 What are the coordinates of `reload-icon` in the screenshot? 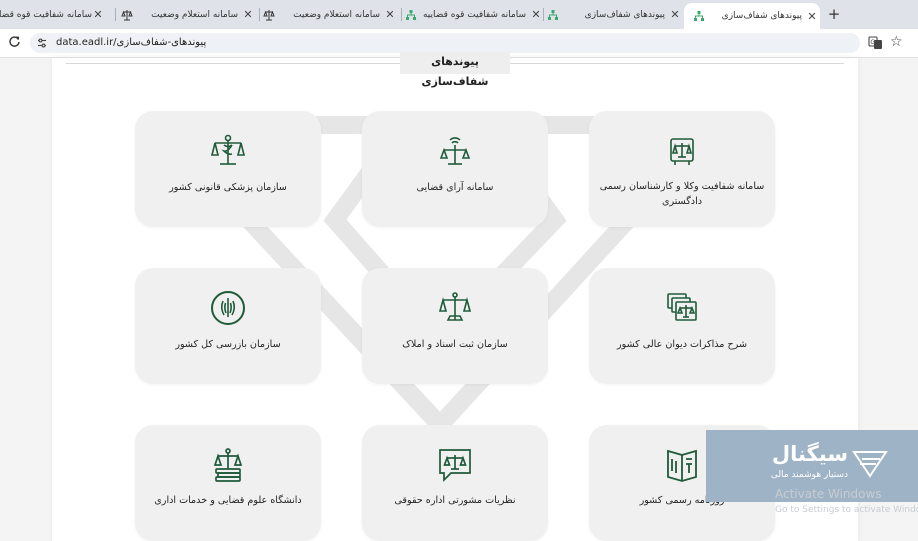 It's located at (15, 42).